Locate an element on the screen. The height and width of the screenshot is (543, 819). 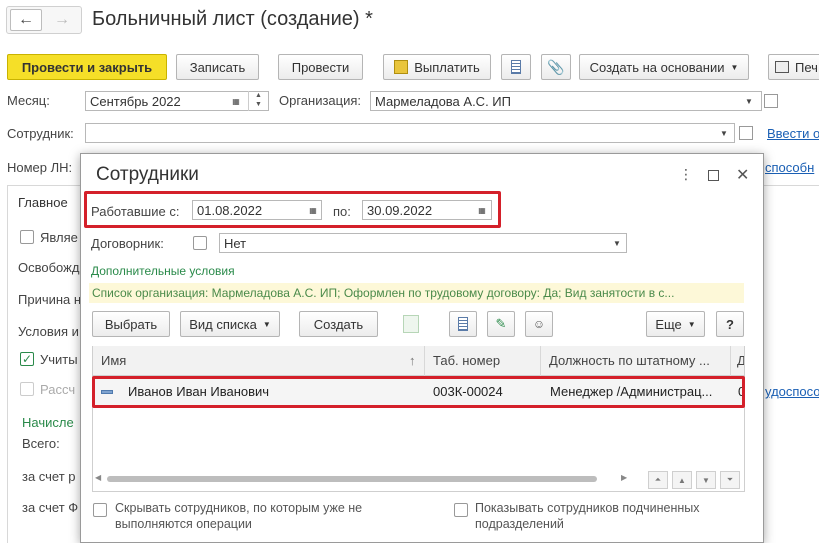
show-subordinate-checkbox is located at coordinates (461, 510).